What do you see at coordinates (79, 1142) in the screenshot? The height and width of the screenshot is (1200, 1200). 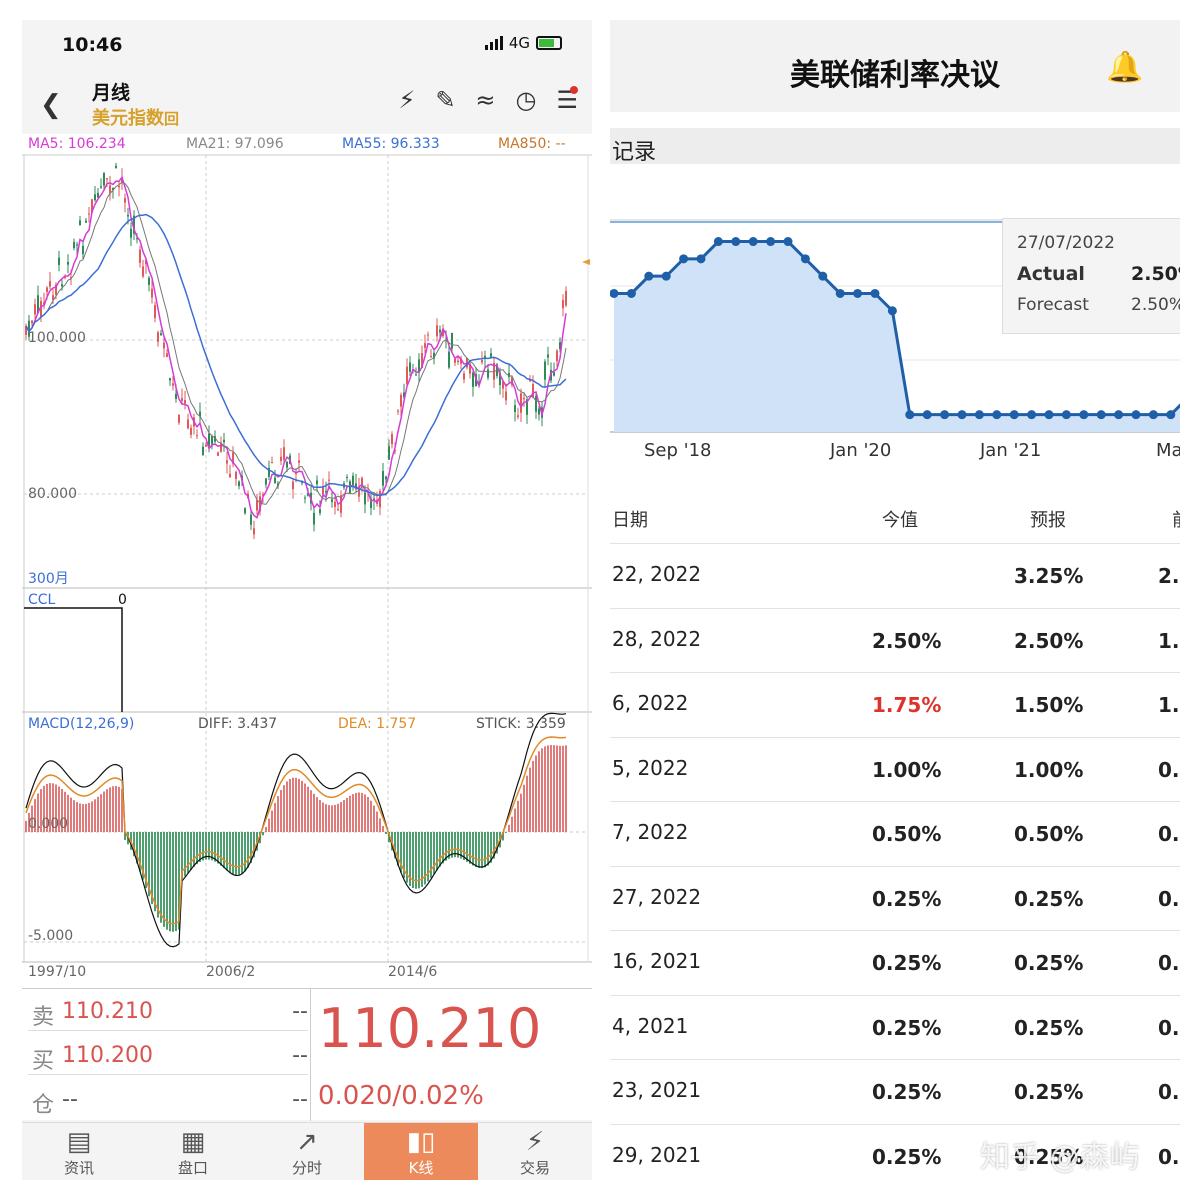 I see `news-icon: ▤` at bounding box center [79, 1142].